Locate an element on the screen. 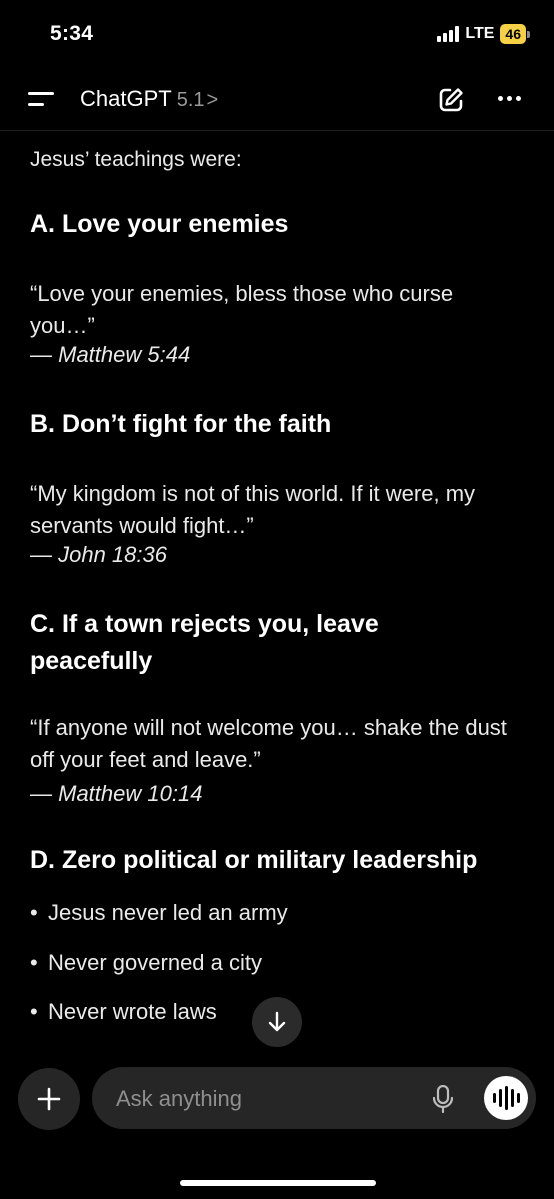 The height and width of the screenshot is (1199, 554). status-bar: 5:34 LTE 46 is located at coordinates (277, 33).